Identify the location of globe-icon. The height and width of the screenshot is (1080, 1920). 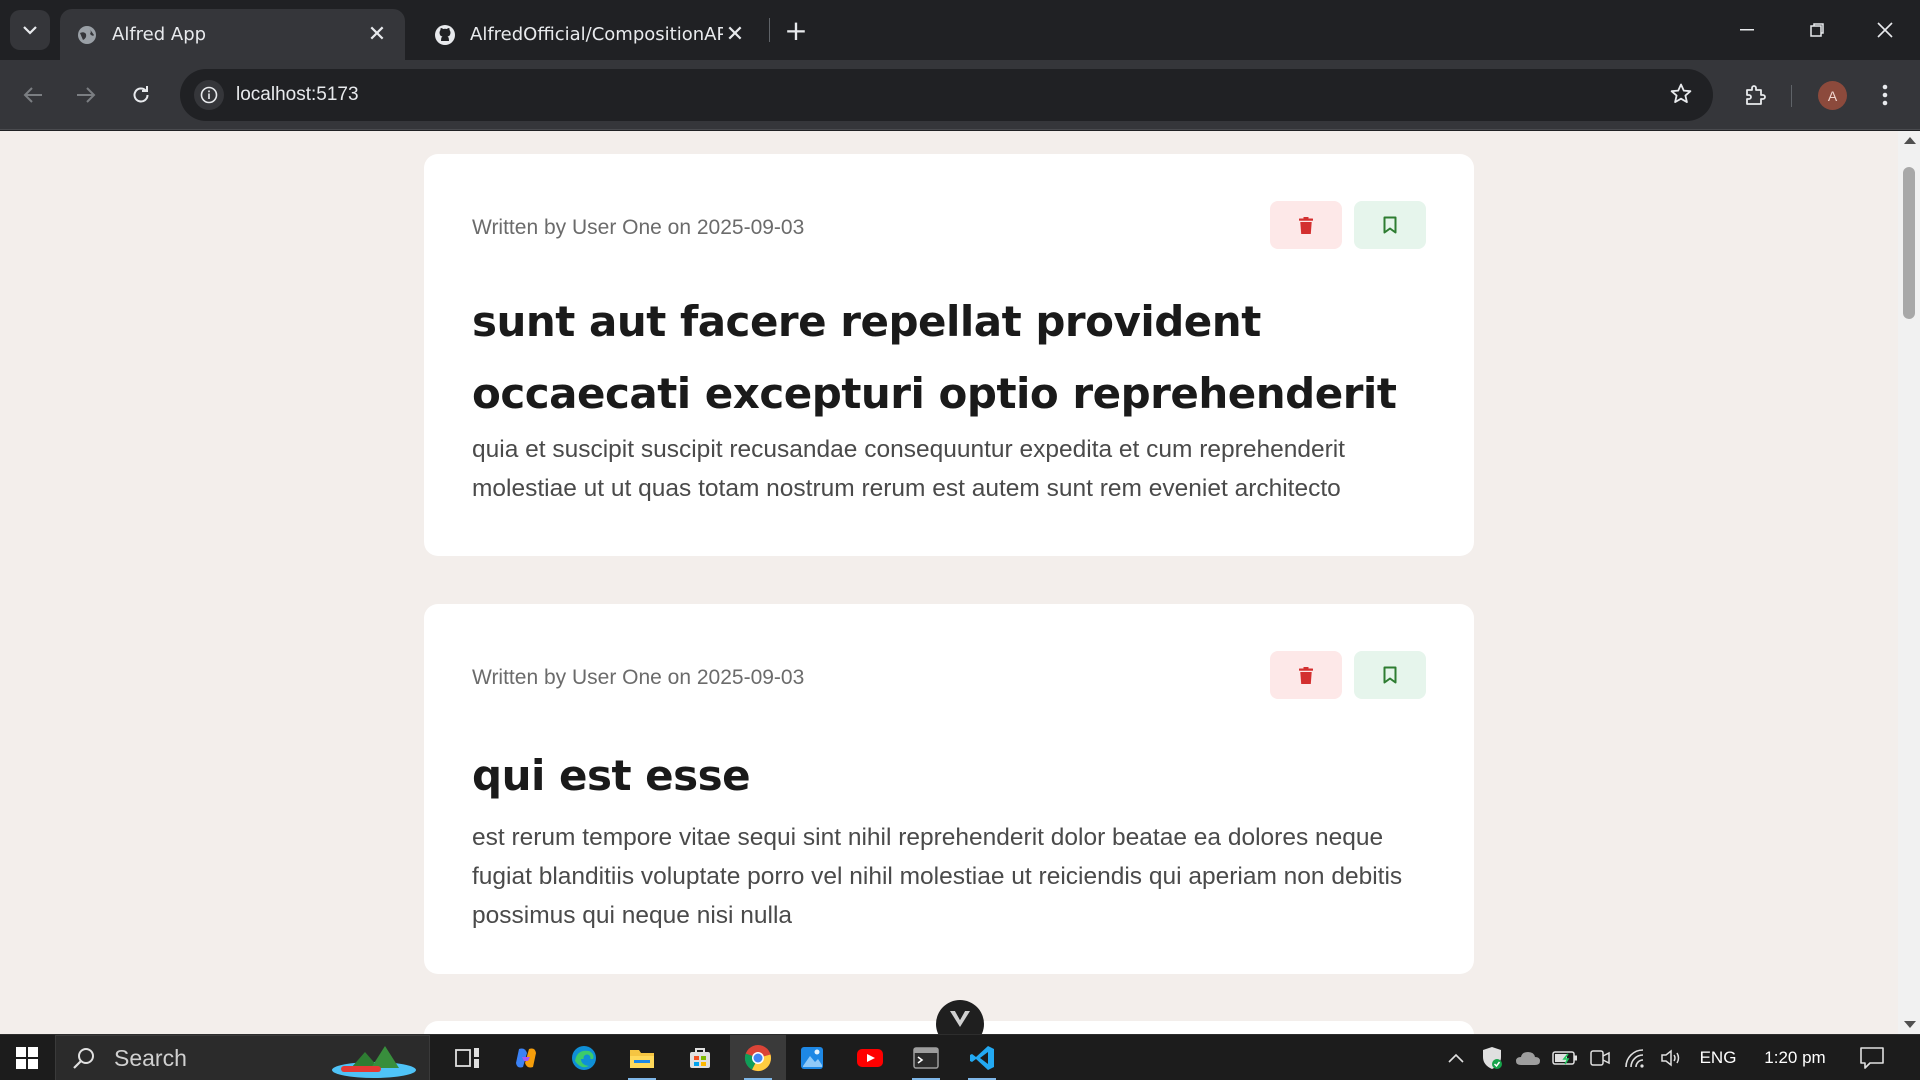
(87, 35).